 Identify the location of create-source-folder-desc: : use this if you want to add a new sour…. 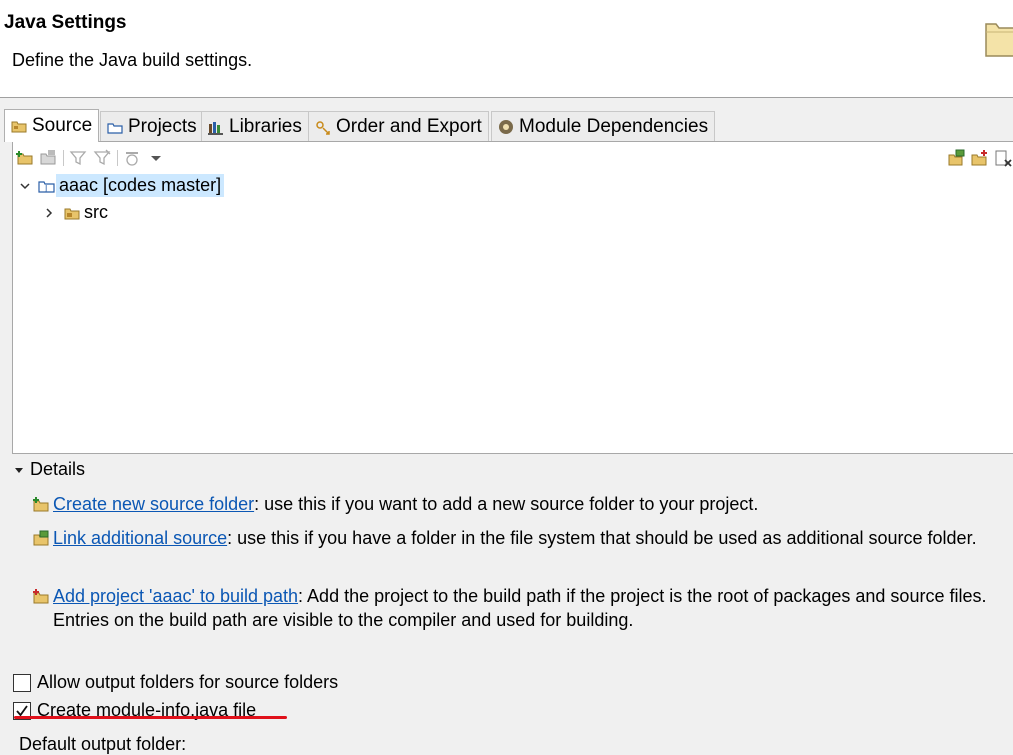
(506, 504).